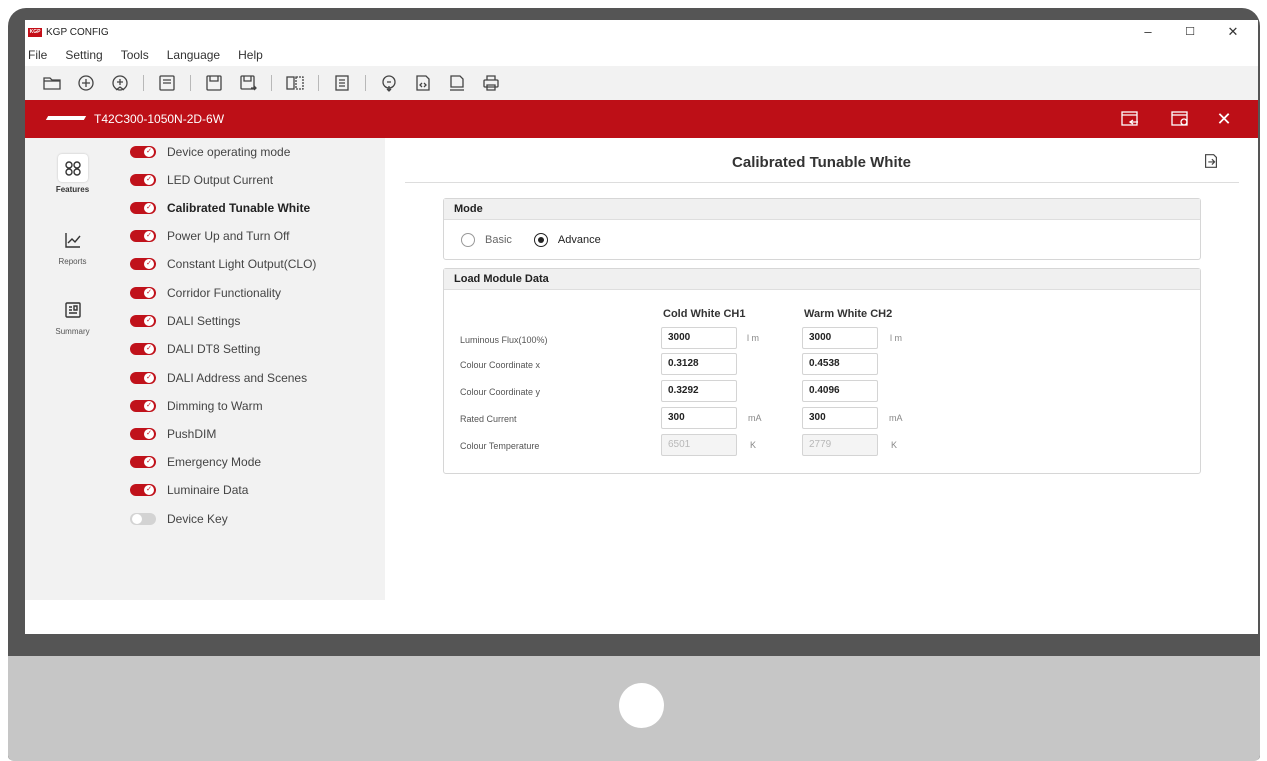 This screenshot has width=1267, height=761. Describe the element at coordinates (704, 314) in the screenshot. I see `column-header-ch1: Cold White CH1` at that location.